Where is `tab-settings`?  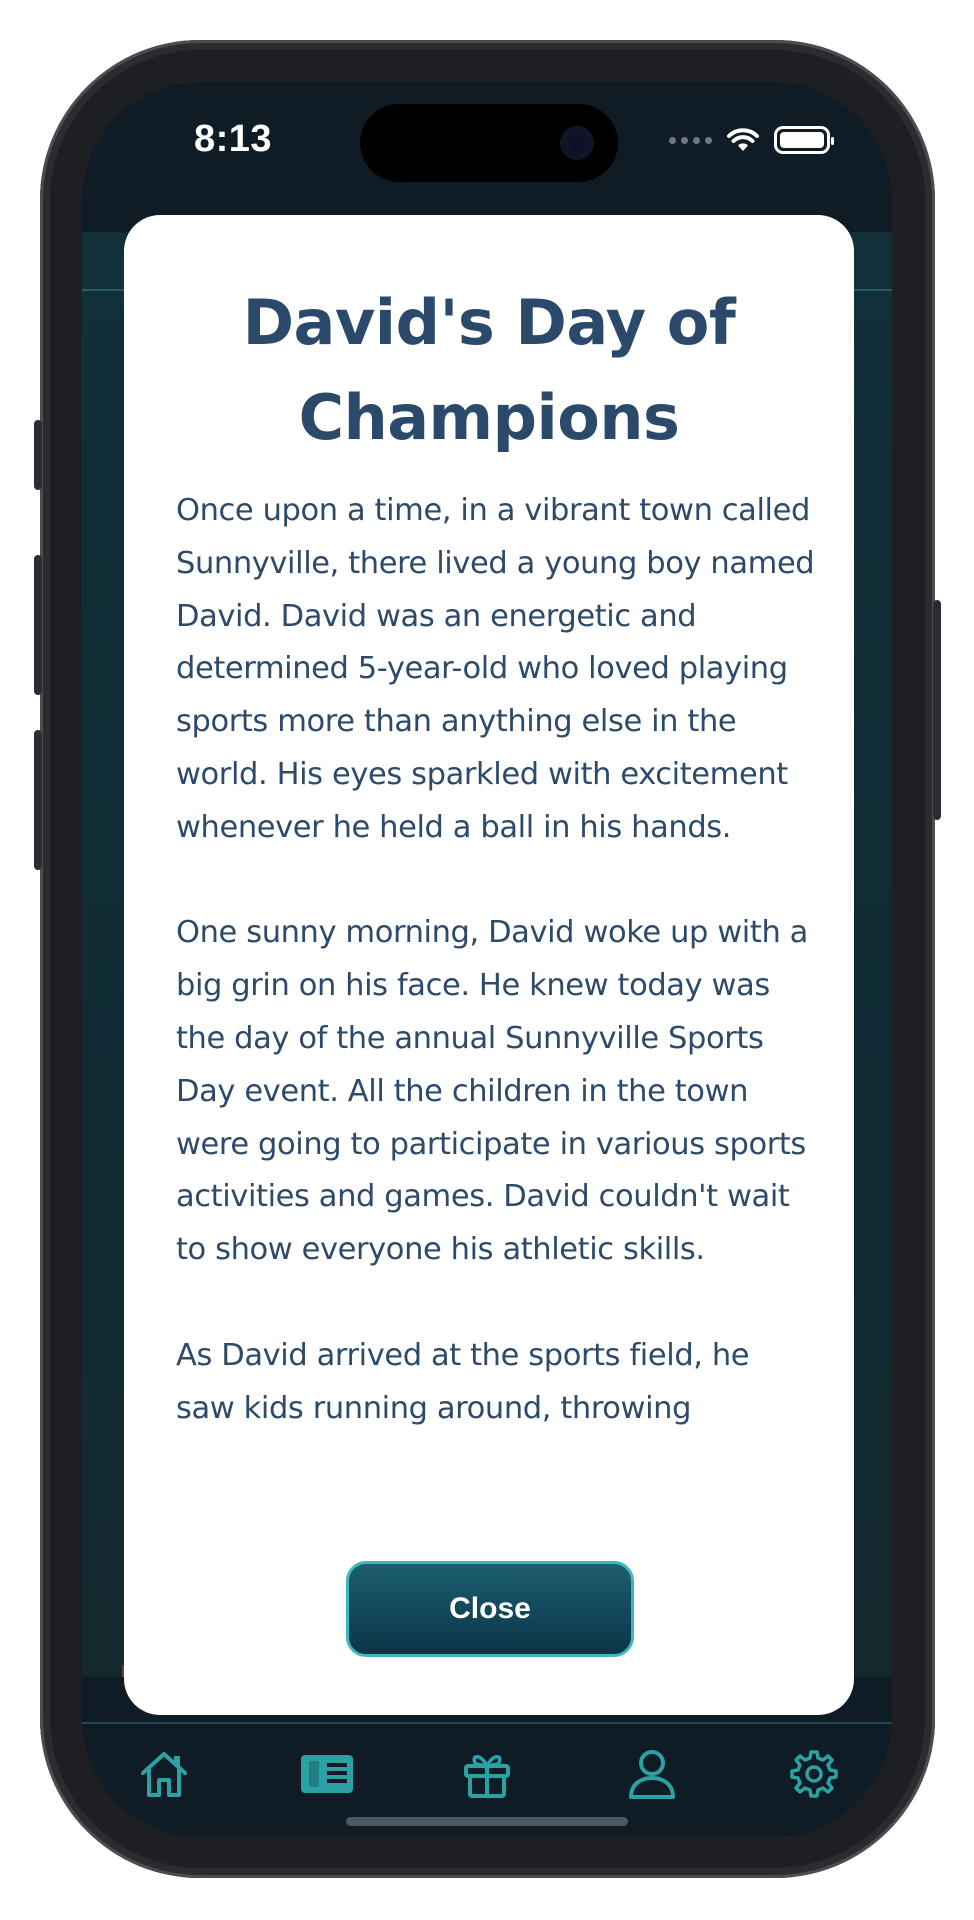 tab-settings is located at coordinates (814, 1774).